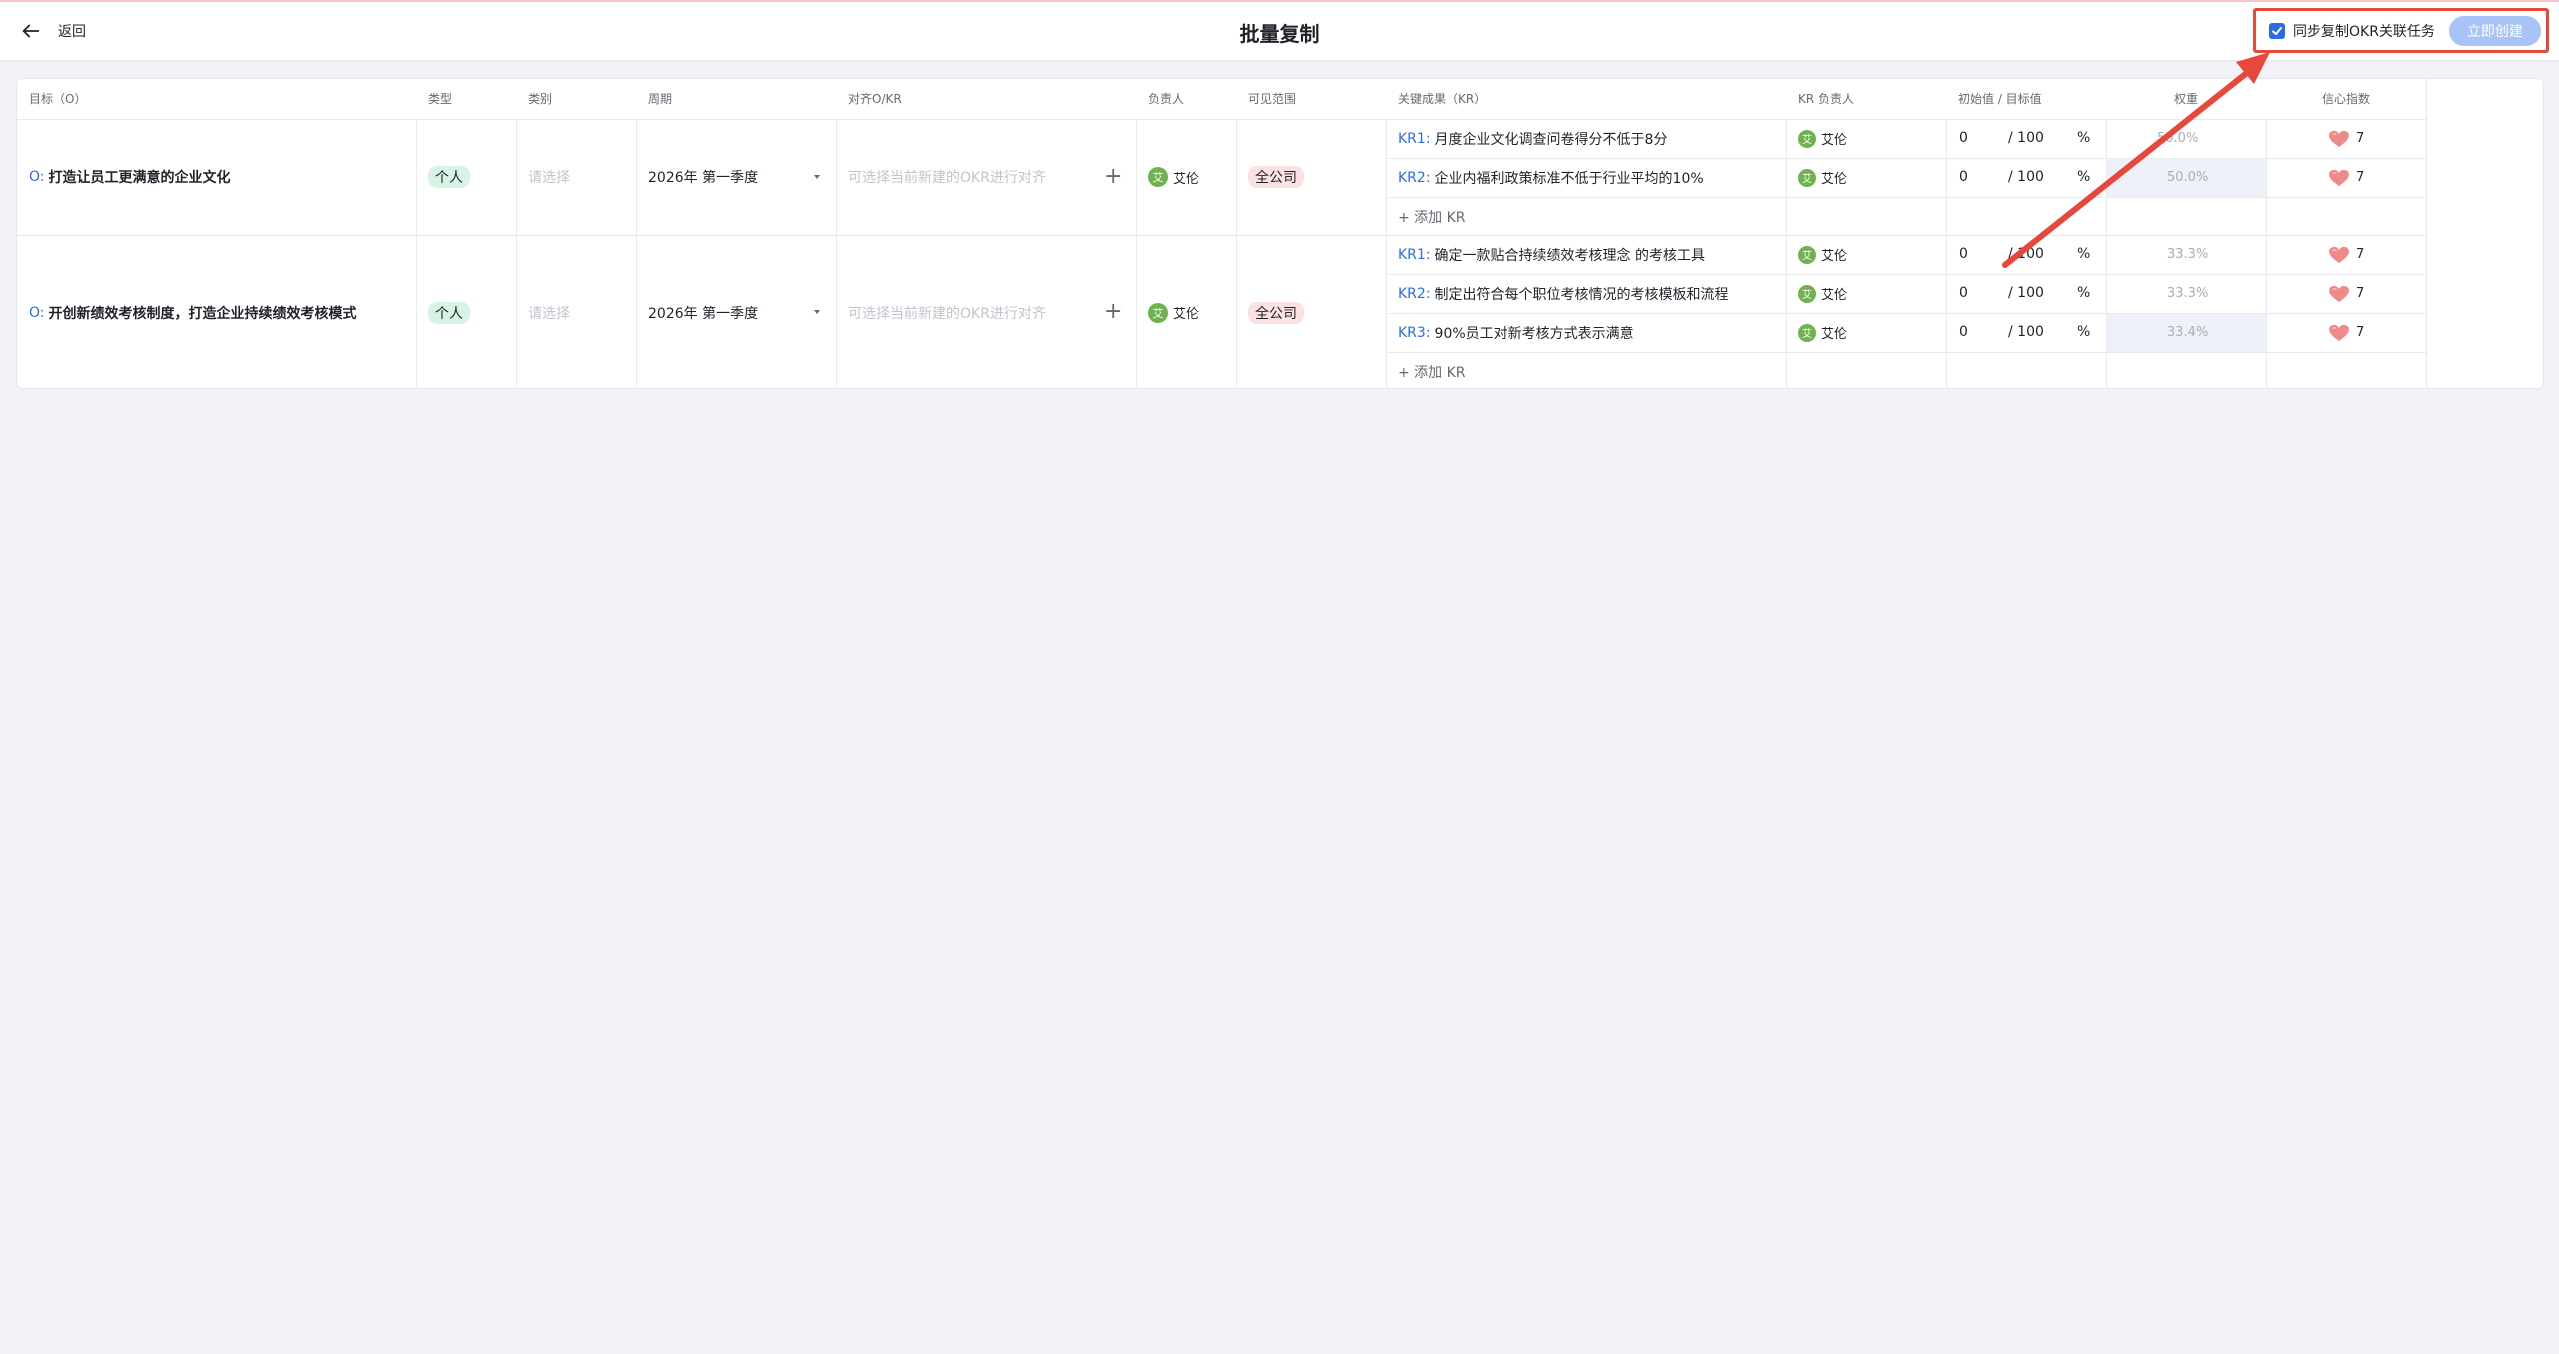 The height and width of the screenshot is (1354, 2559). I want to click on objective-1-period-select: 2026年 第一季度, so click(703, 177).